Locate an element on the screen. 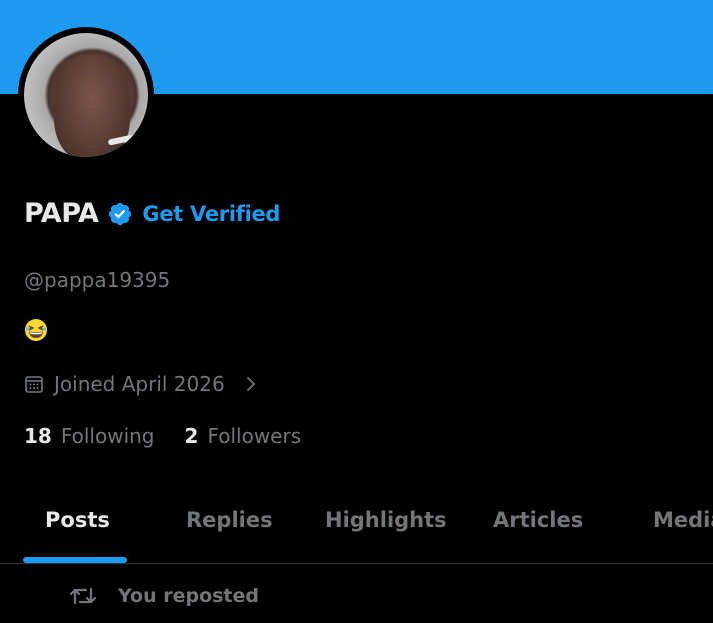  tab-replies: Replies is located at coordinates (229, 520).